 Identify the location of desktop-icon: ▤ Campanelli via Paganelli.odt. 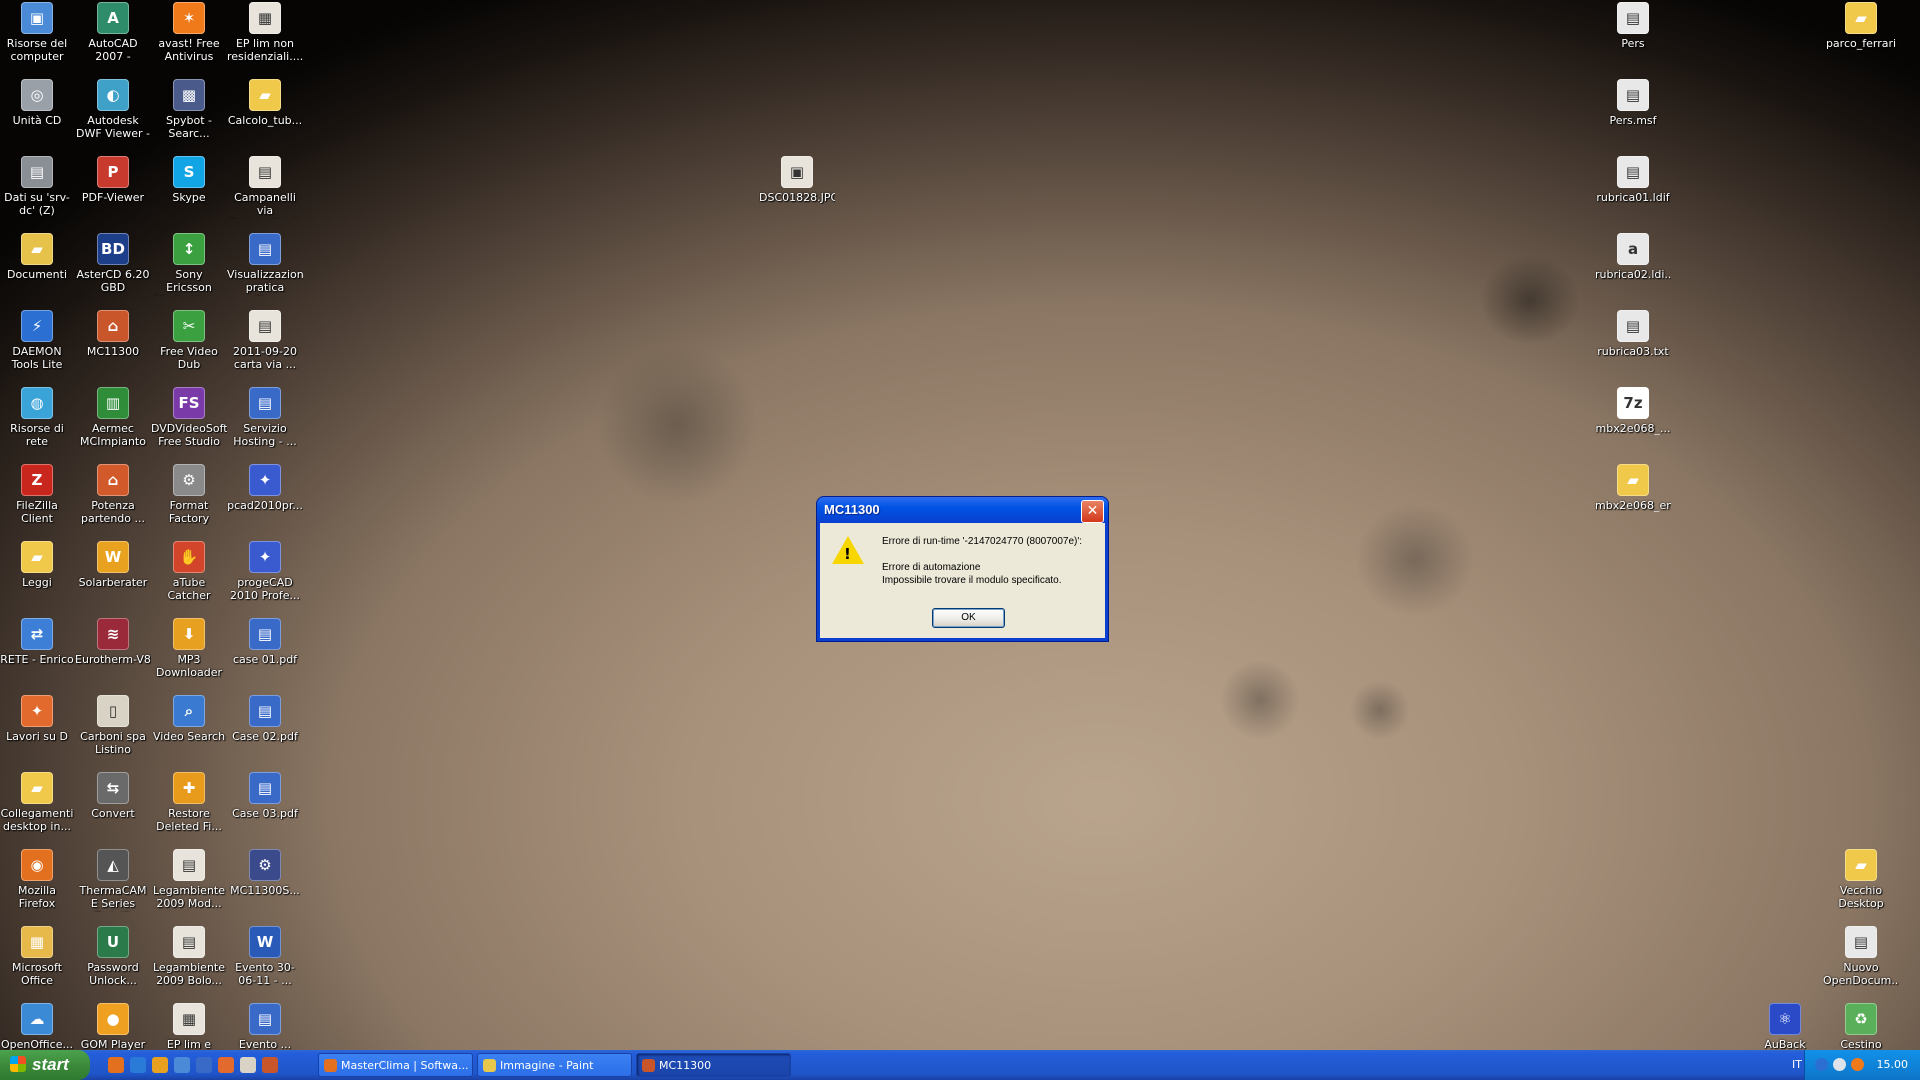
(265, 186).